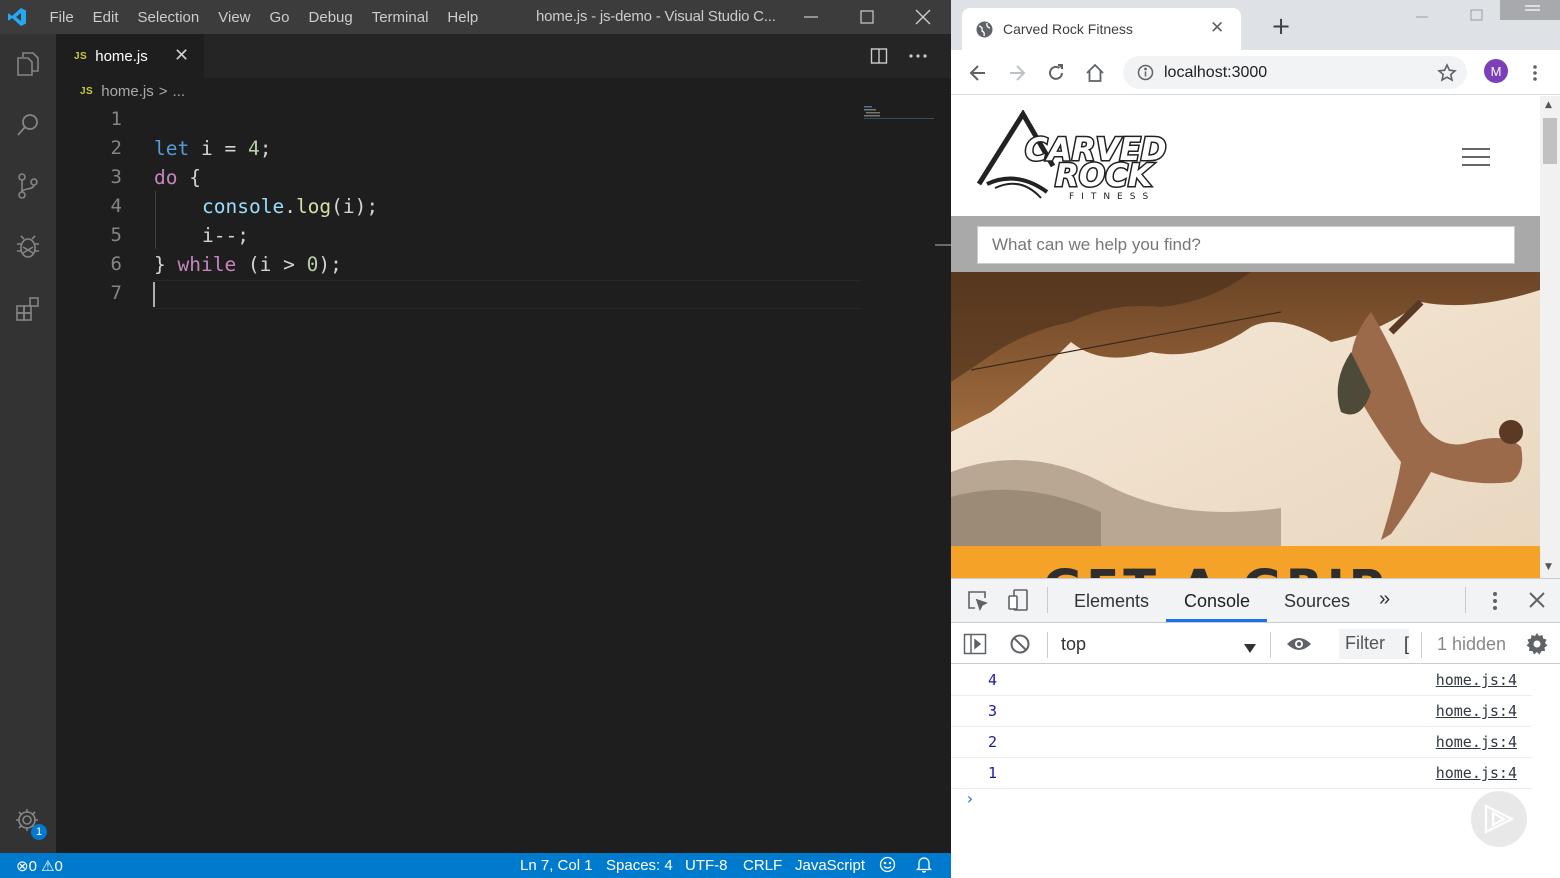 The width and height of the screenshot is (1560, 878). I want to click on console-log-row: 3 home.js:4, so click(1241, 711).